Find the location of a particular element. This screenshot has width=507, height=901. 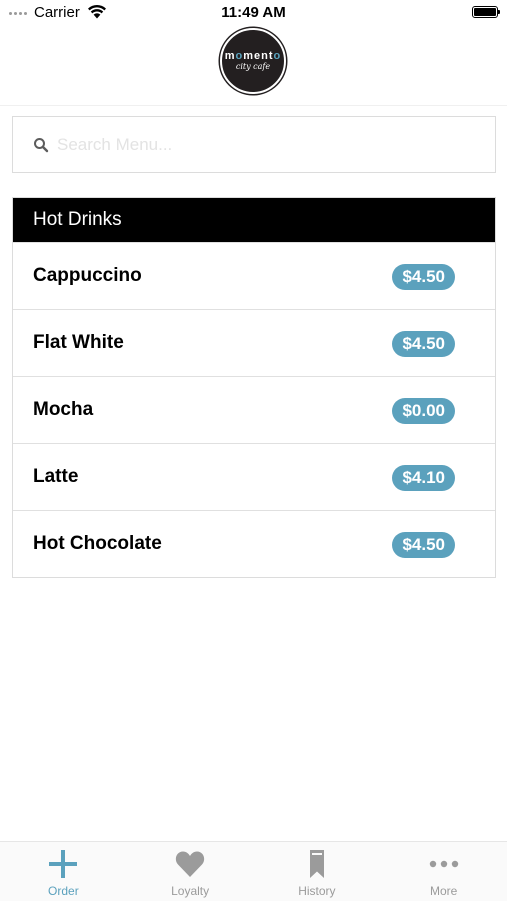

cafe-logo: momento city cafe is located at coordinates (253, 61).